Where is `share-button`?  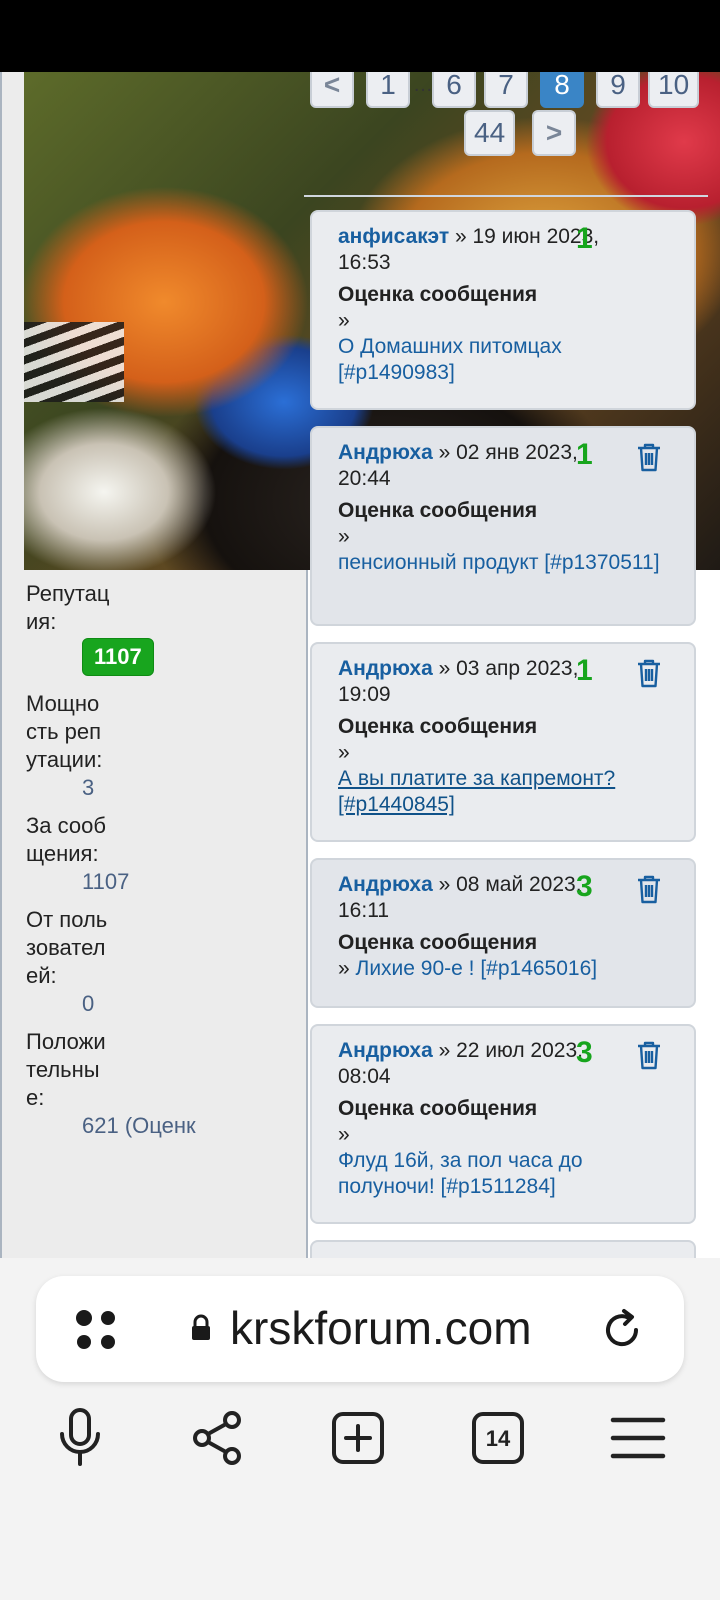
share-button is located at coordinates (218, 1438).